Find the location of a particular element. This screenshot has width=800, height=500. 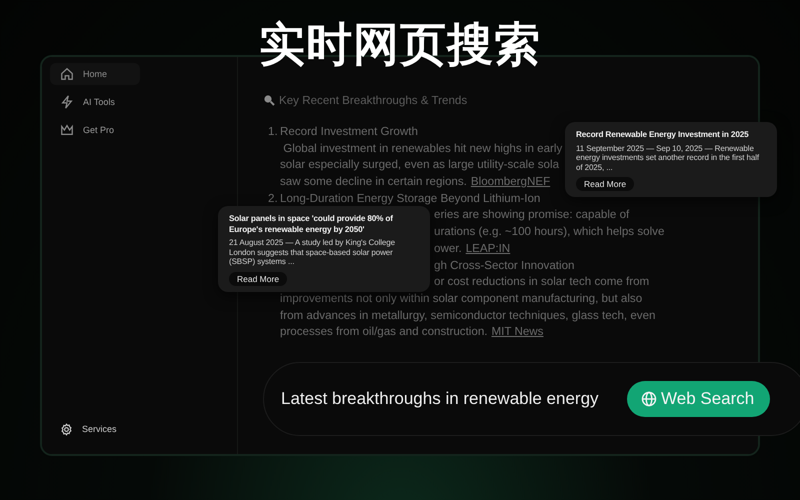

source-link: LEAP:IN is located at coordinates (488, 249).